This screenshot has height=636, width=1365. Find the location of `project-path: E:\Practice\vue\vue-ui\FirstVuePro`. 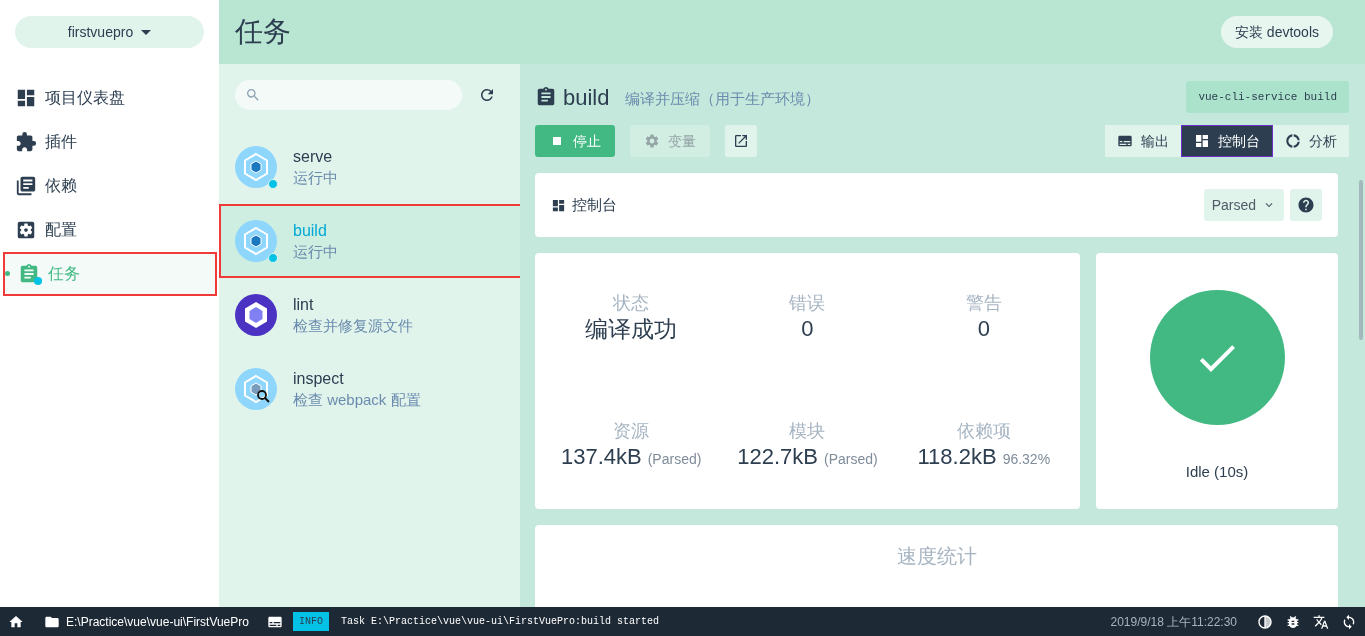

project-path: E:\Practice\vue\vue-ui\FirstVuePro is located at coordinates (157, 621).